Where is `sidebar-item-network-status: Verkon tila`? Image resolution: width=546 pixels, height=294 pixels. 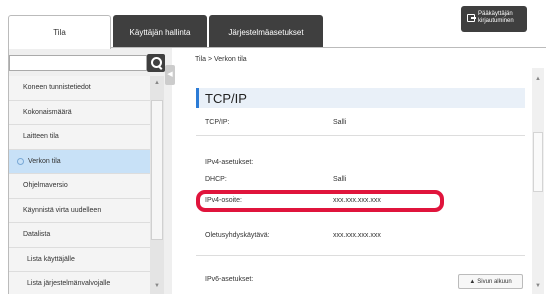
sidebar-item-network-status: Verkon tila is located at coordinates (79, 161).